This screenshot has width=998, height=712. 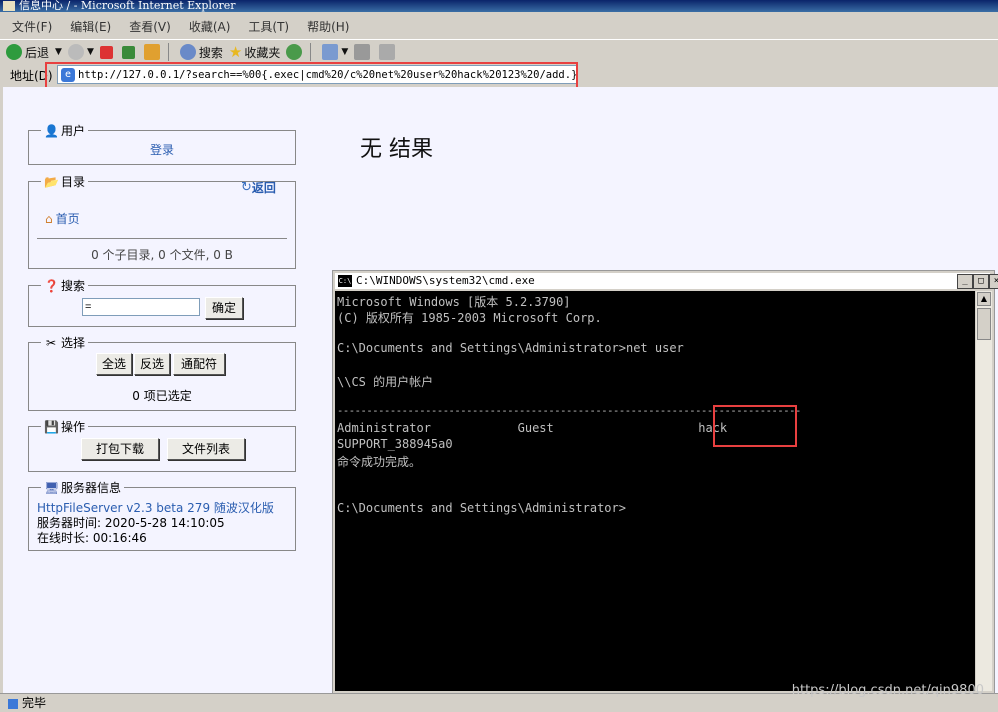 What do you see at coordinates (330, 52) in the screenshot?
I see `mail-icon` at bounding box center [330, 52].